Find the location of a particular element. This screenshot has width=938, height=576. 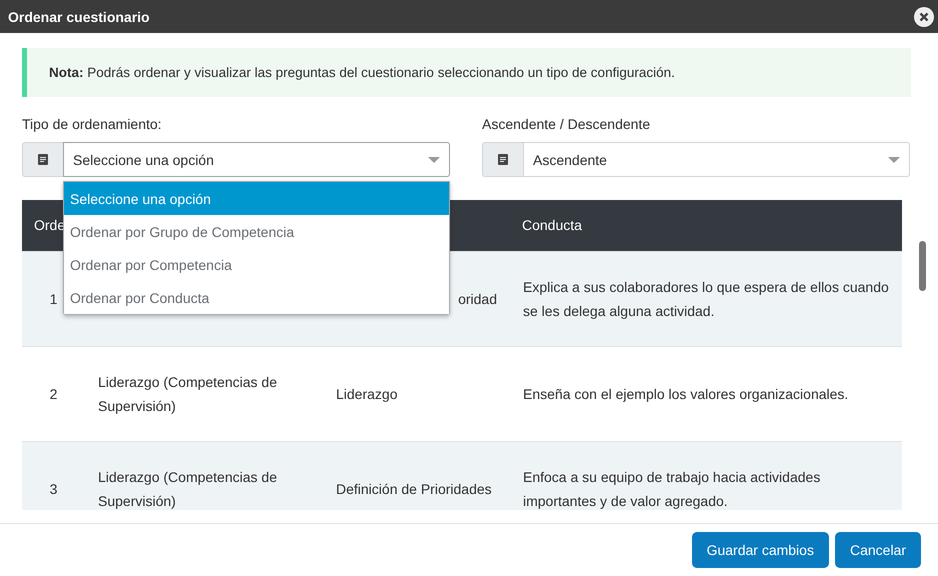

field-label: Tipo de ordenamiento: is located at coordinates (92, 124).